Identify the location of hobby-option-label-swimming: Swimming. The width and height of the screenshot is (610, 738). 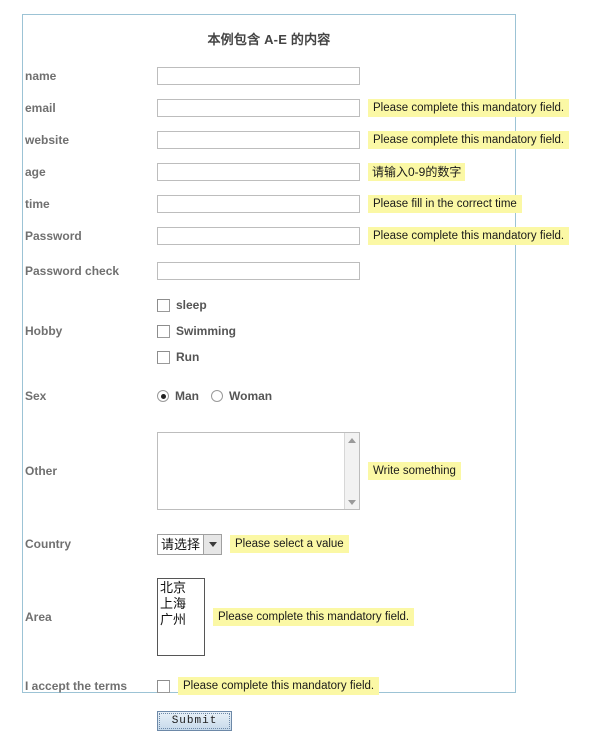
(206, 331).